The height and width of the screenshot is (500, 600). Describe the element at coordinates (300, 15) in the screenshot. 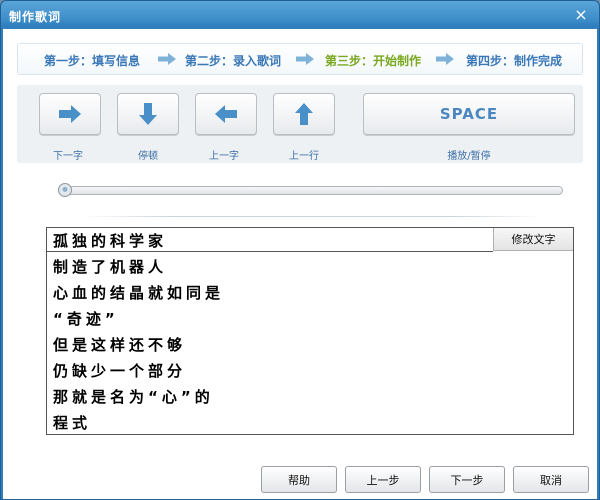

I see `title-bar: 制作歌词 ×` at that location.